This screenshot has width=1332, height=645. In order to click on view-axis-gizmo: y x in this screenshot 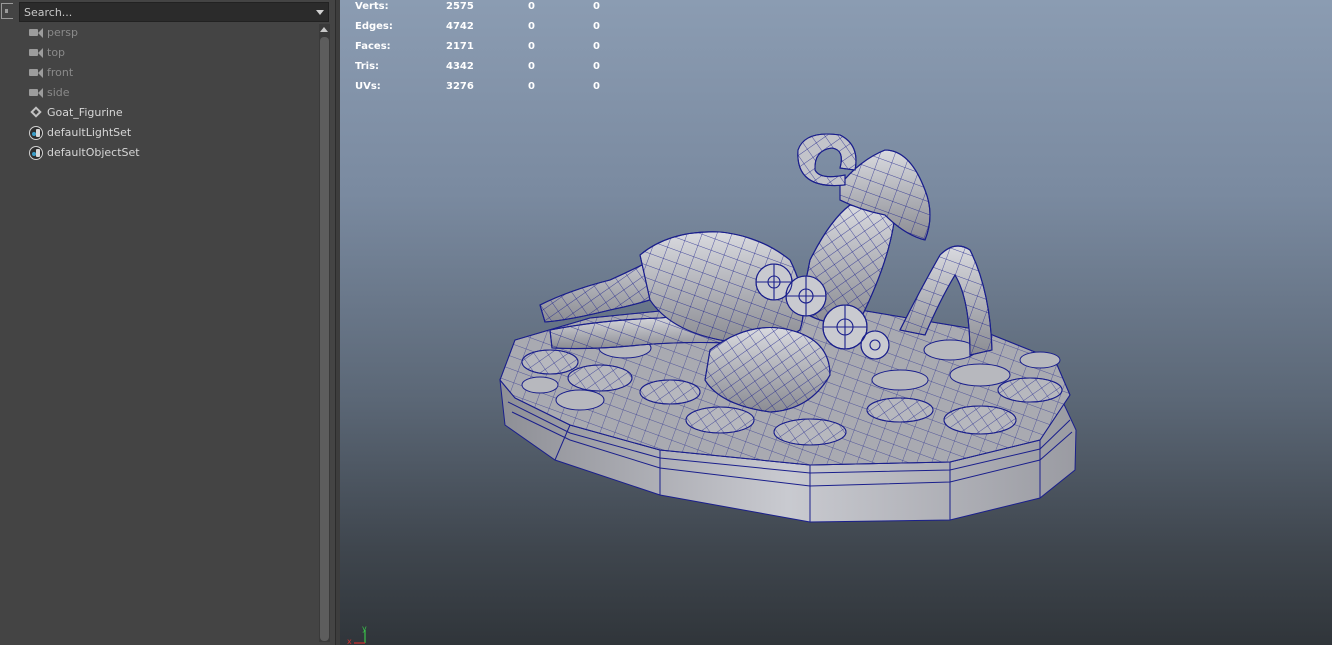, I will do `click(357, 634)`.